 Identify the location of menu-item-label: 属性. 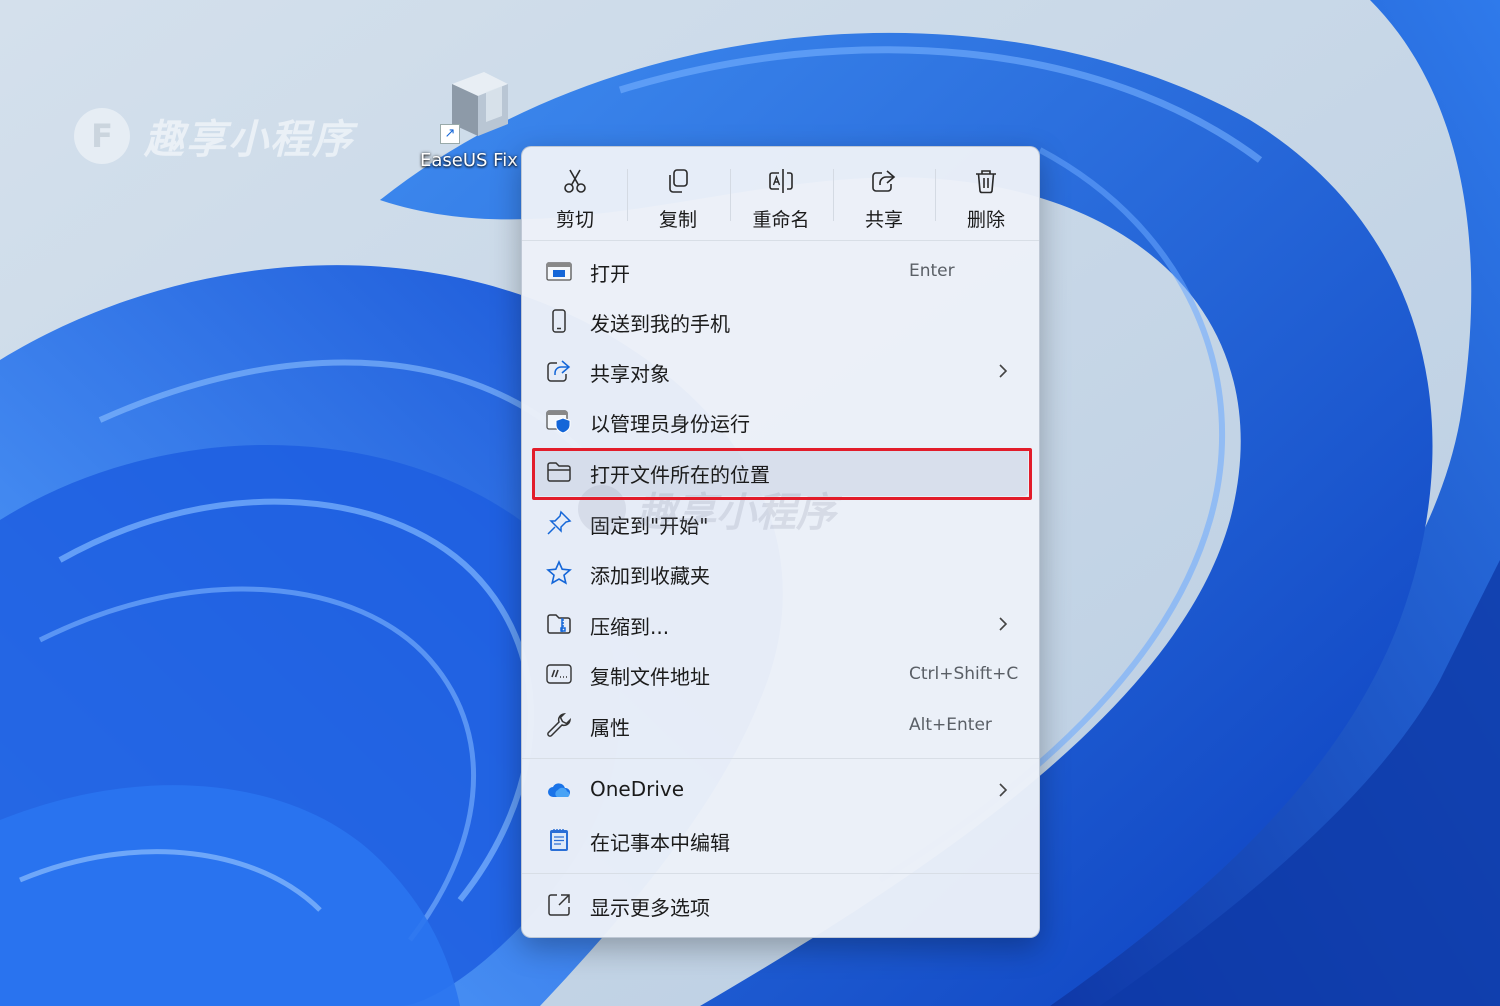
(610, 728).